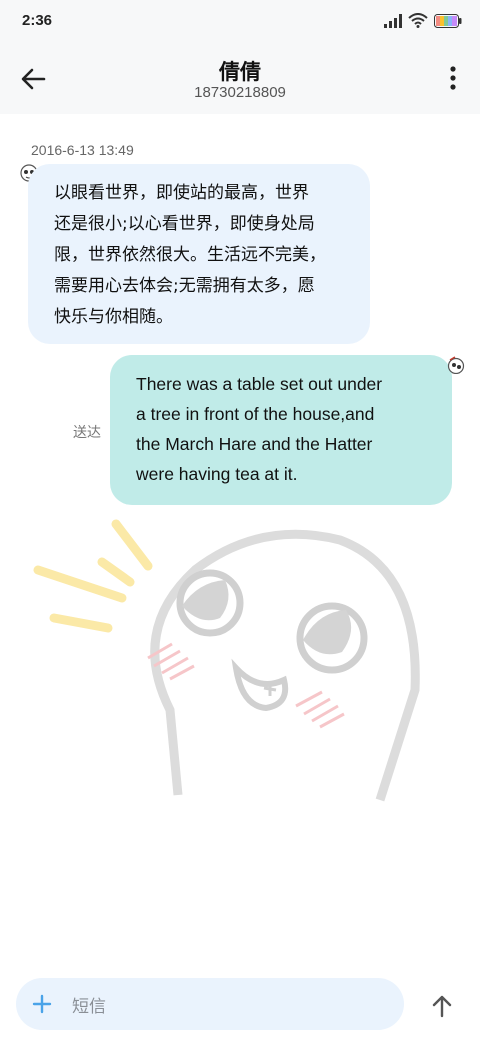  Describe the element at coordinates (259, 384) in the screenshot. I see `message-line: There was a table set out under` at that location.